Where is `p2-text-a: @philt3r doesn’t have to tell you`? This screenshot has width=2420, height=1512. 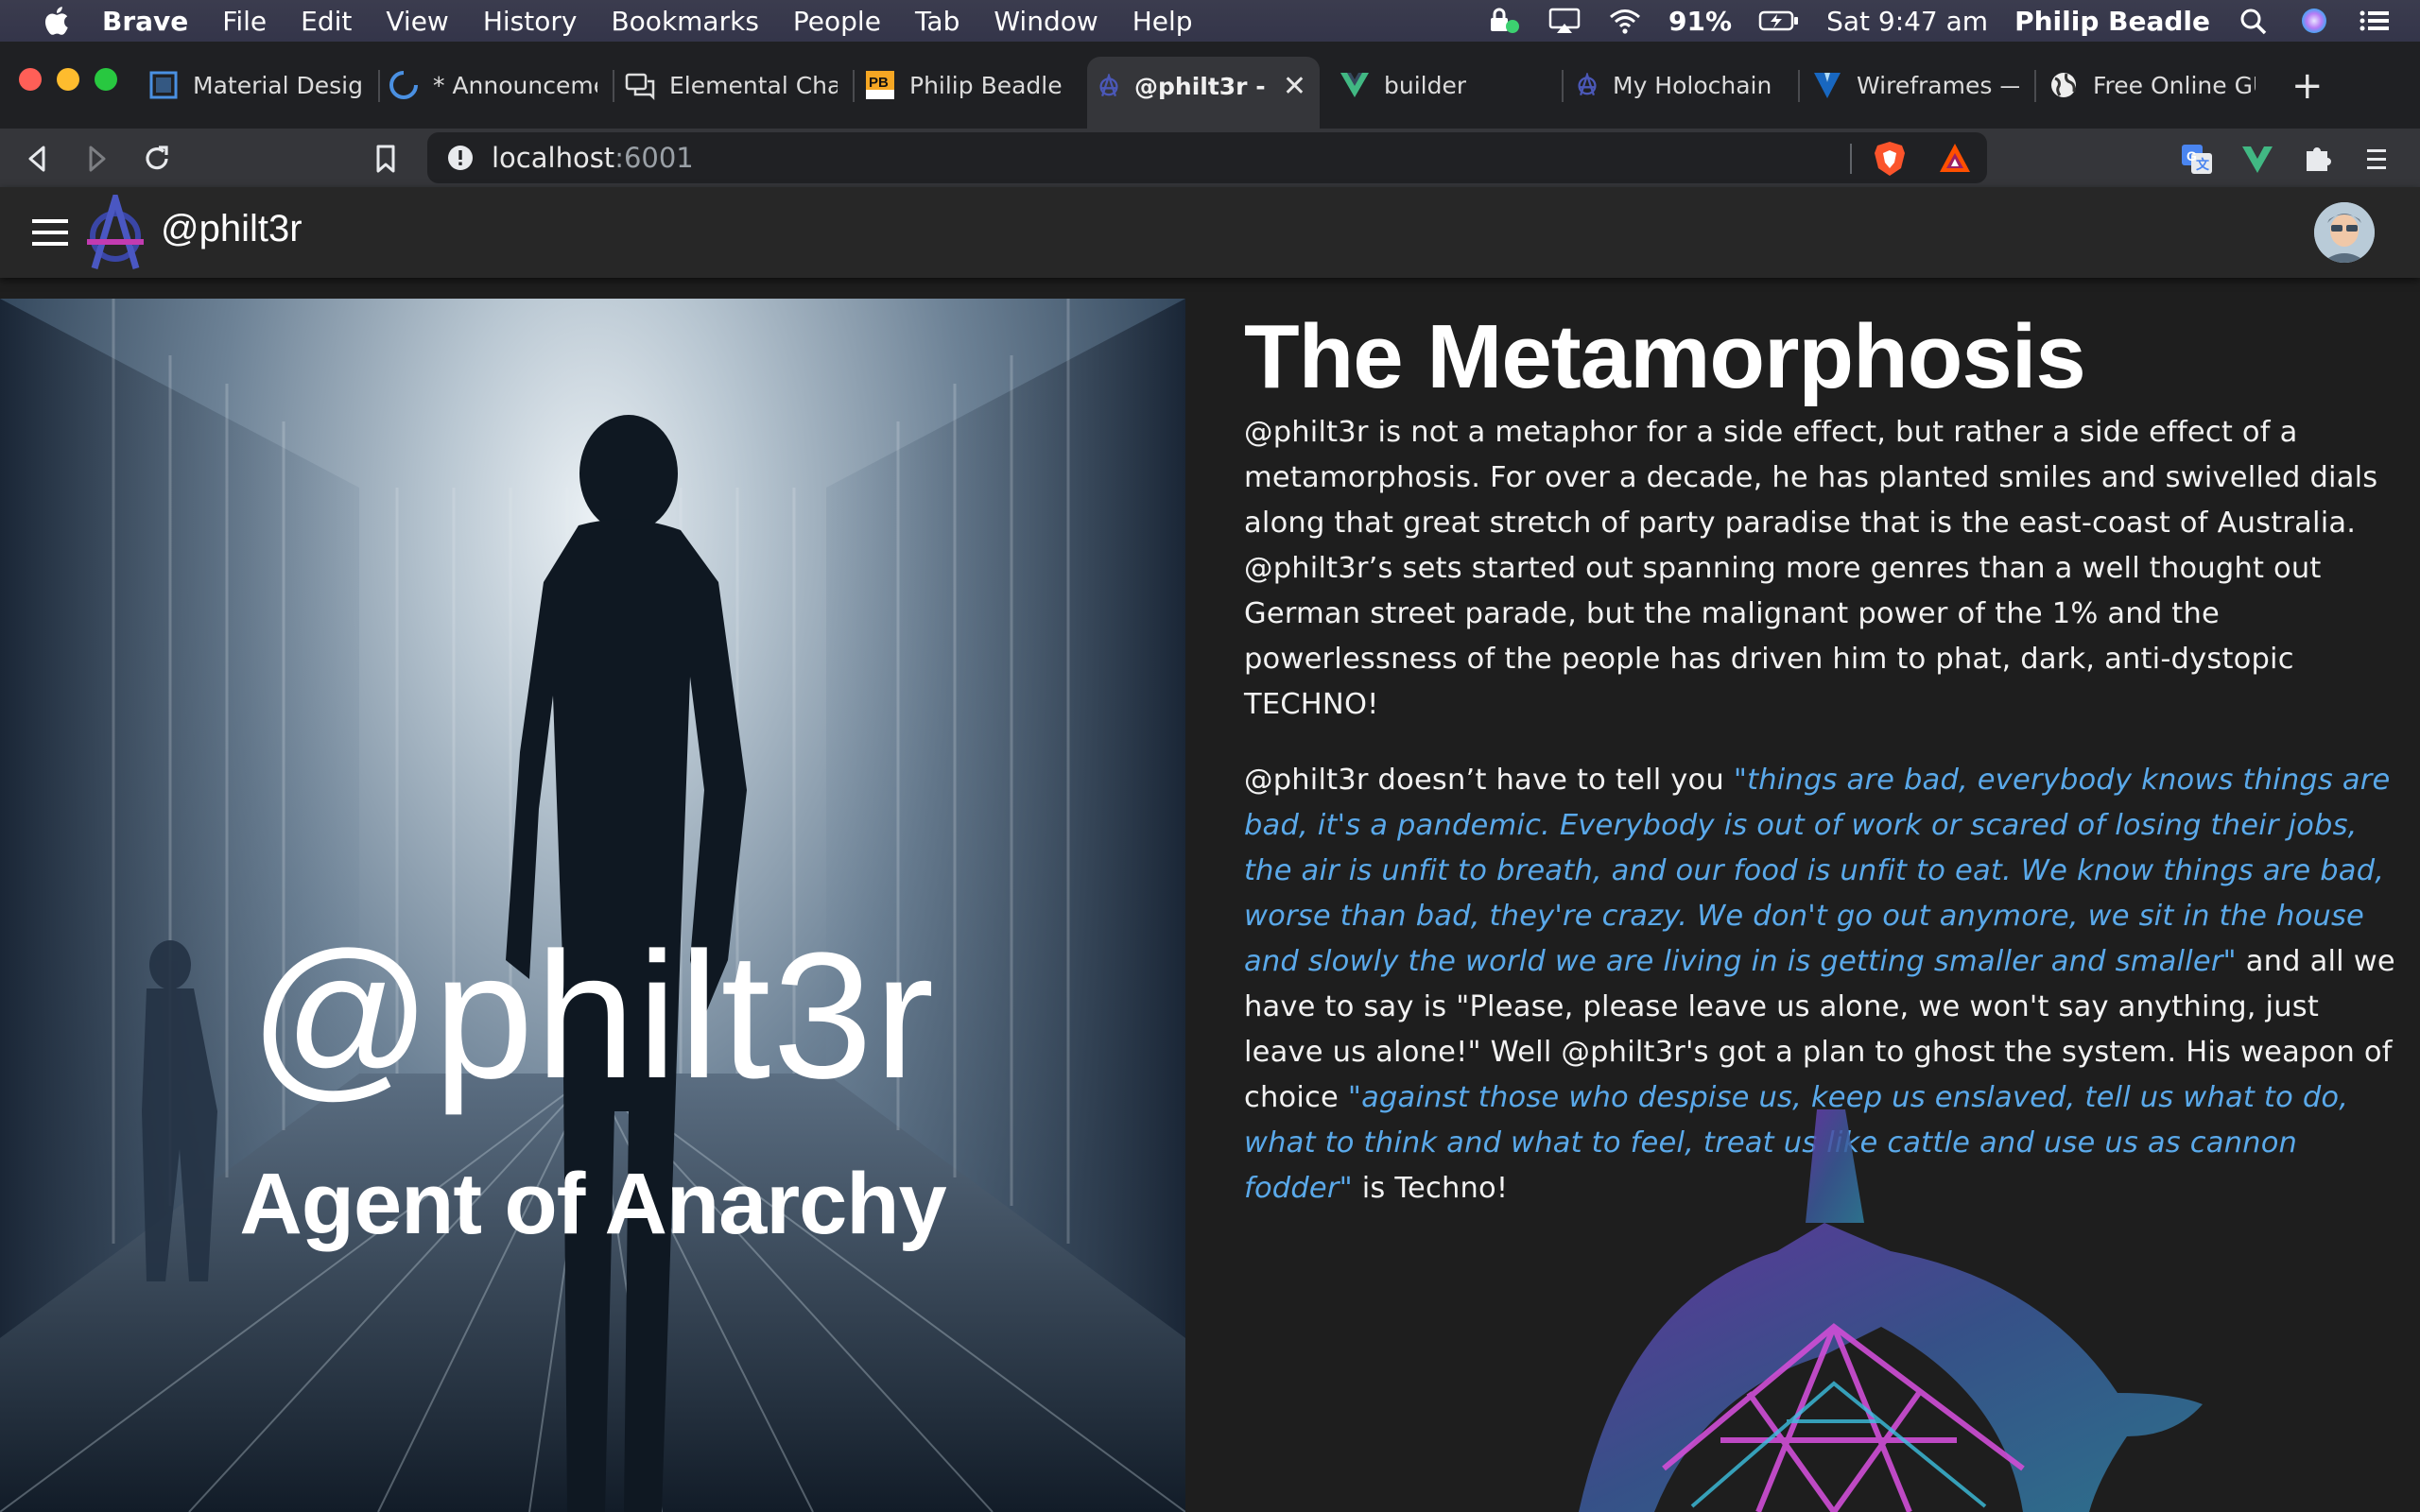
p2-text-a: @philt3r doesn’t have to tell you is located at coordinates (1489, 780).